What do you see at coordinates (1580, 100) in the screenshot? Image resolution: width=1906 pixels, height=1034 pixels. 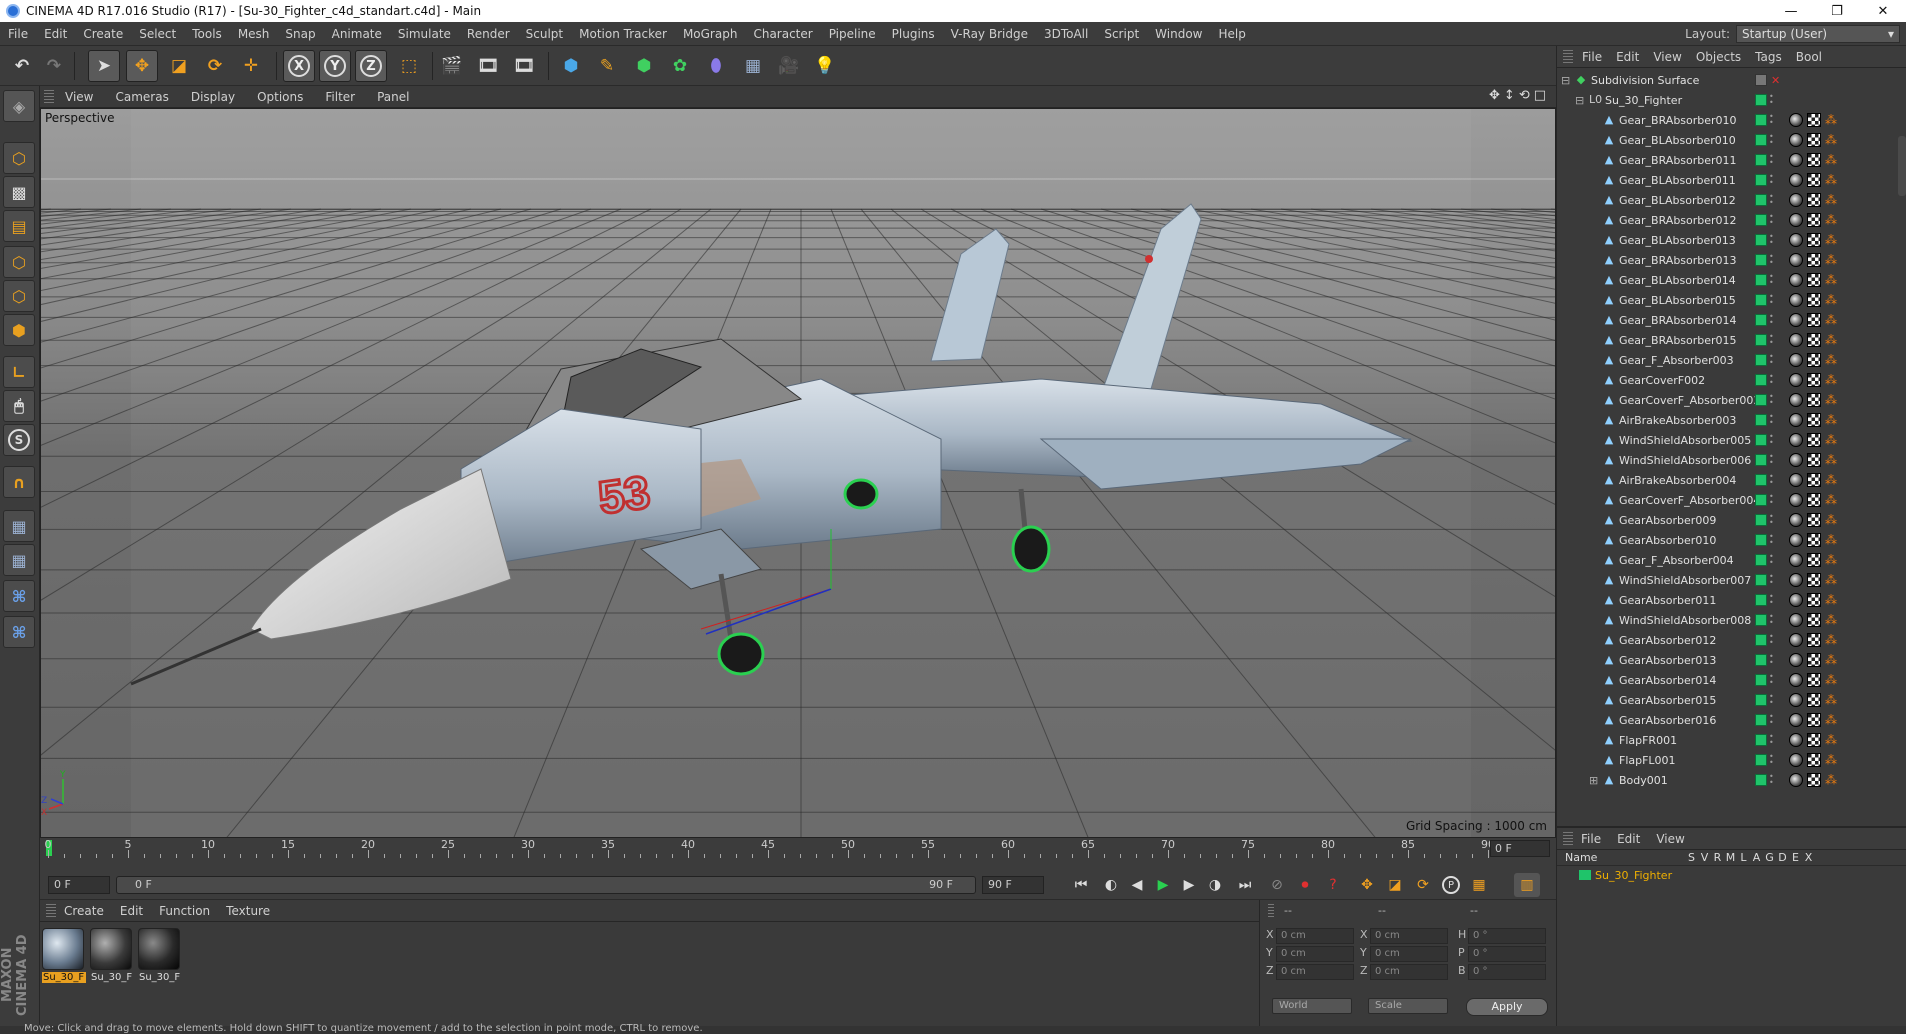 I see `tree-expander-icon: ⊟` at bounding box center [1580, 100].